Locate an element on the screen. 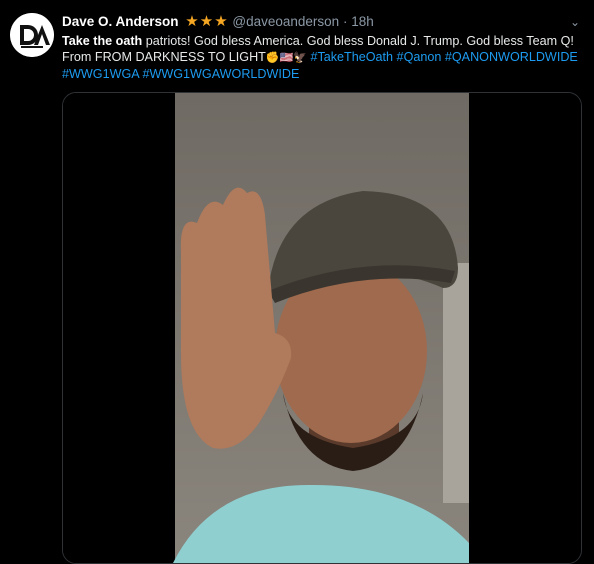 This screenshot has height=564, width=594. emoji-group: ✊🇺🇸🦅 is located at coordinates (286, 58).